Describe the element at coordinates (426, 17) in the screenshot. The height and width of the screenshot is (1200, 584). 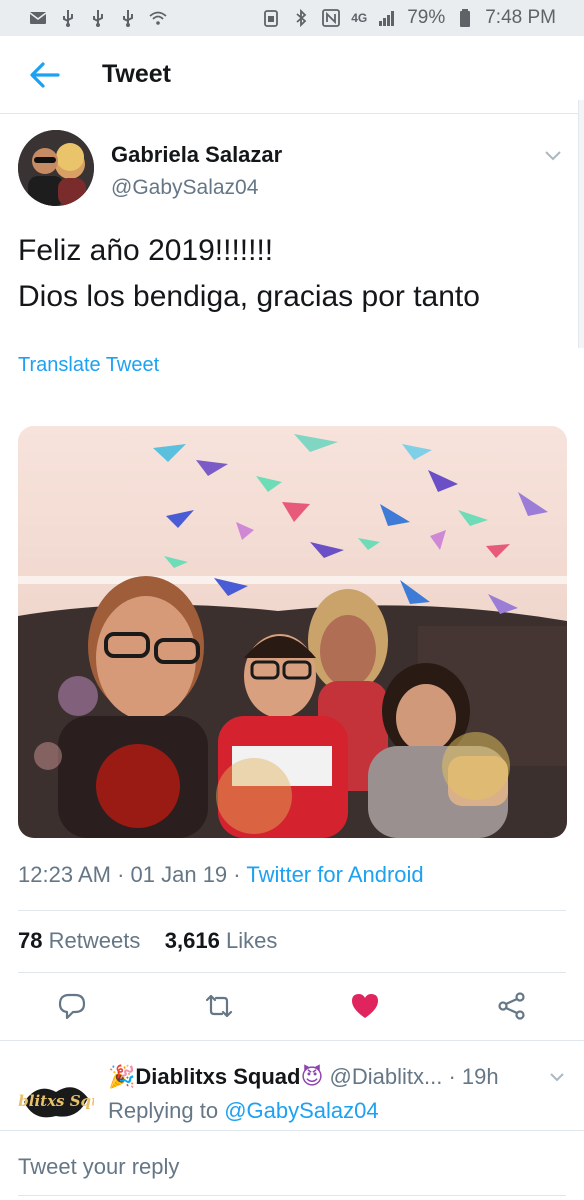
I see `battery-percent: 79%` at that location.